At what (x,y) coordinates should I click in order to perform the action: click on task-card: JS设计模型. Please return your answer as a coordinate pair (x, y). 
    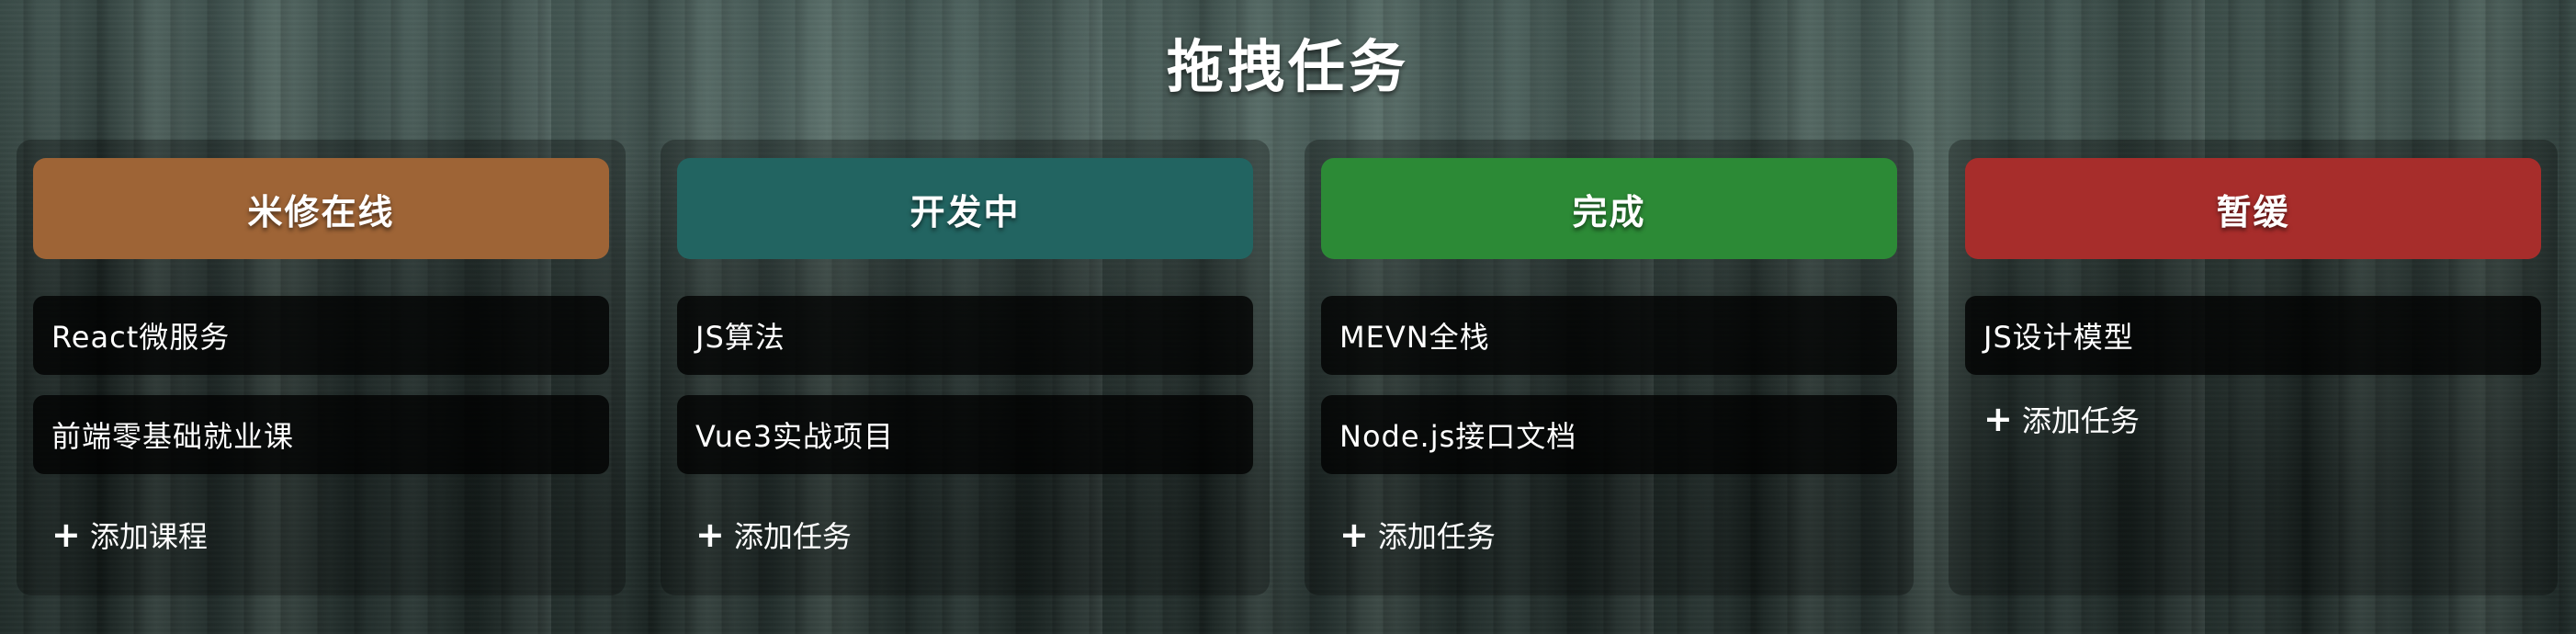
    Looking at the image, I should click on (2253, 335).